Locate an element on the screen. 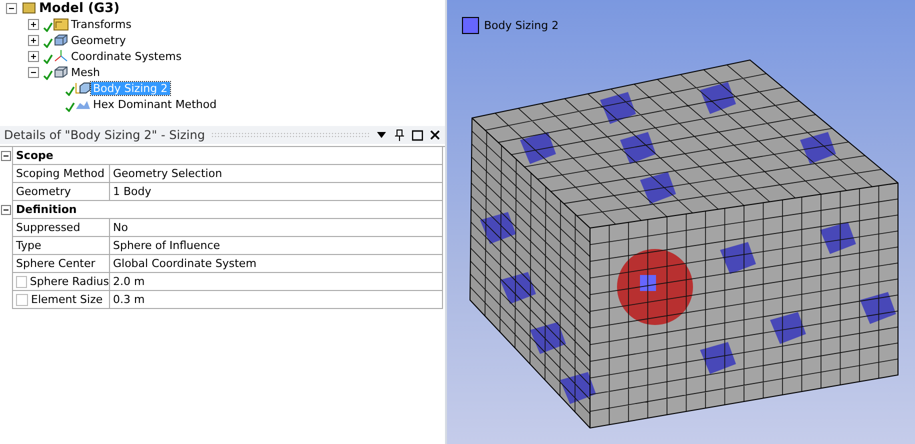 Image resolution: width=915 pixels, height=444 pixels. property-value: 0.3 m is located at coordinates (276, 300).